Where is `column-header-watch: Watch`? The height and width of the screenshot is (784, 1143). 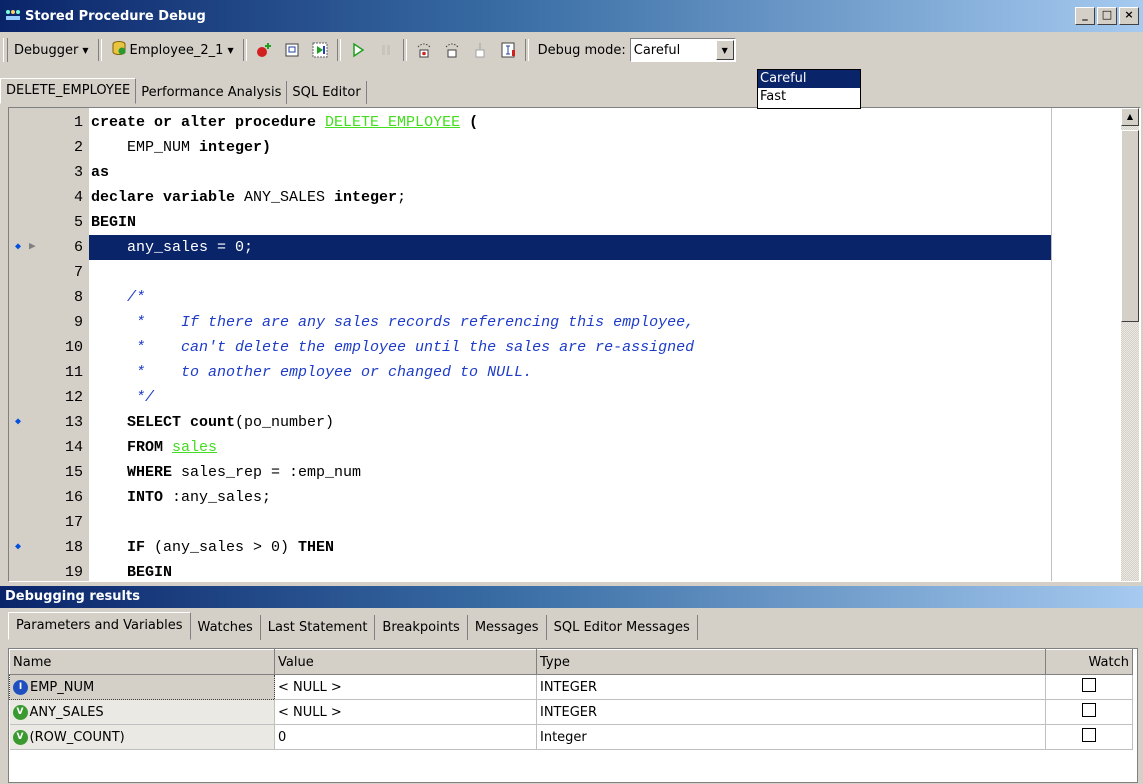
column-header-watch: Watch is located at coordinates (1089, 662).